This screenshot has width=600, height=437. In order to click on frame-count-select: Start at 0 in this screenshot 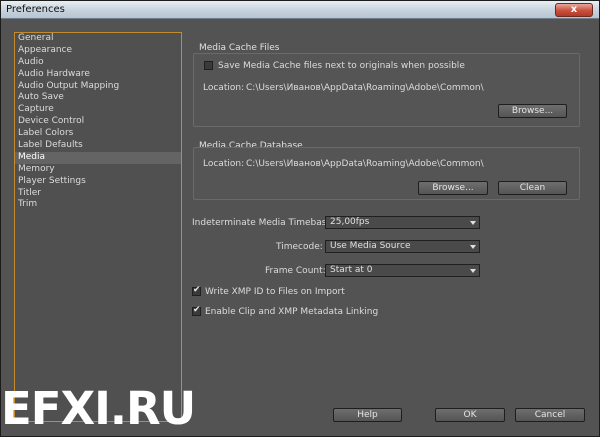, I will do `click(402, 270)`.